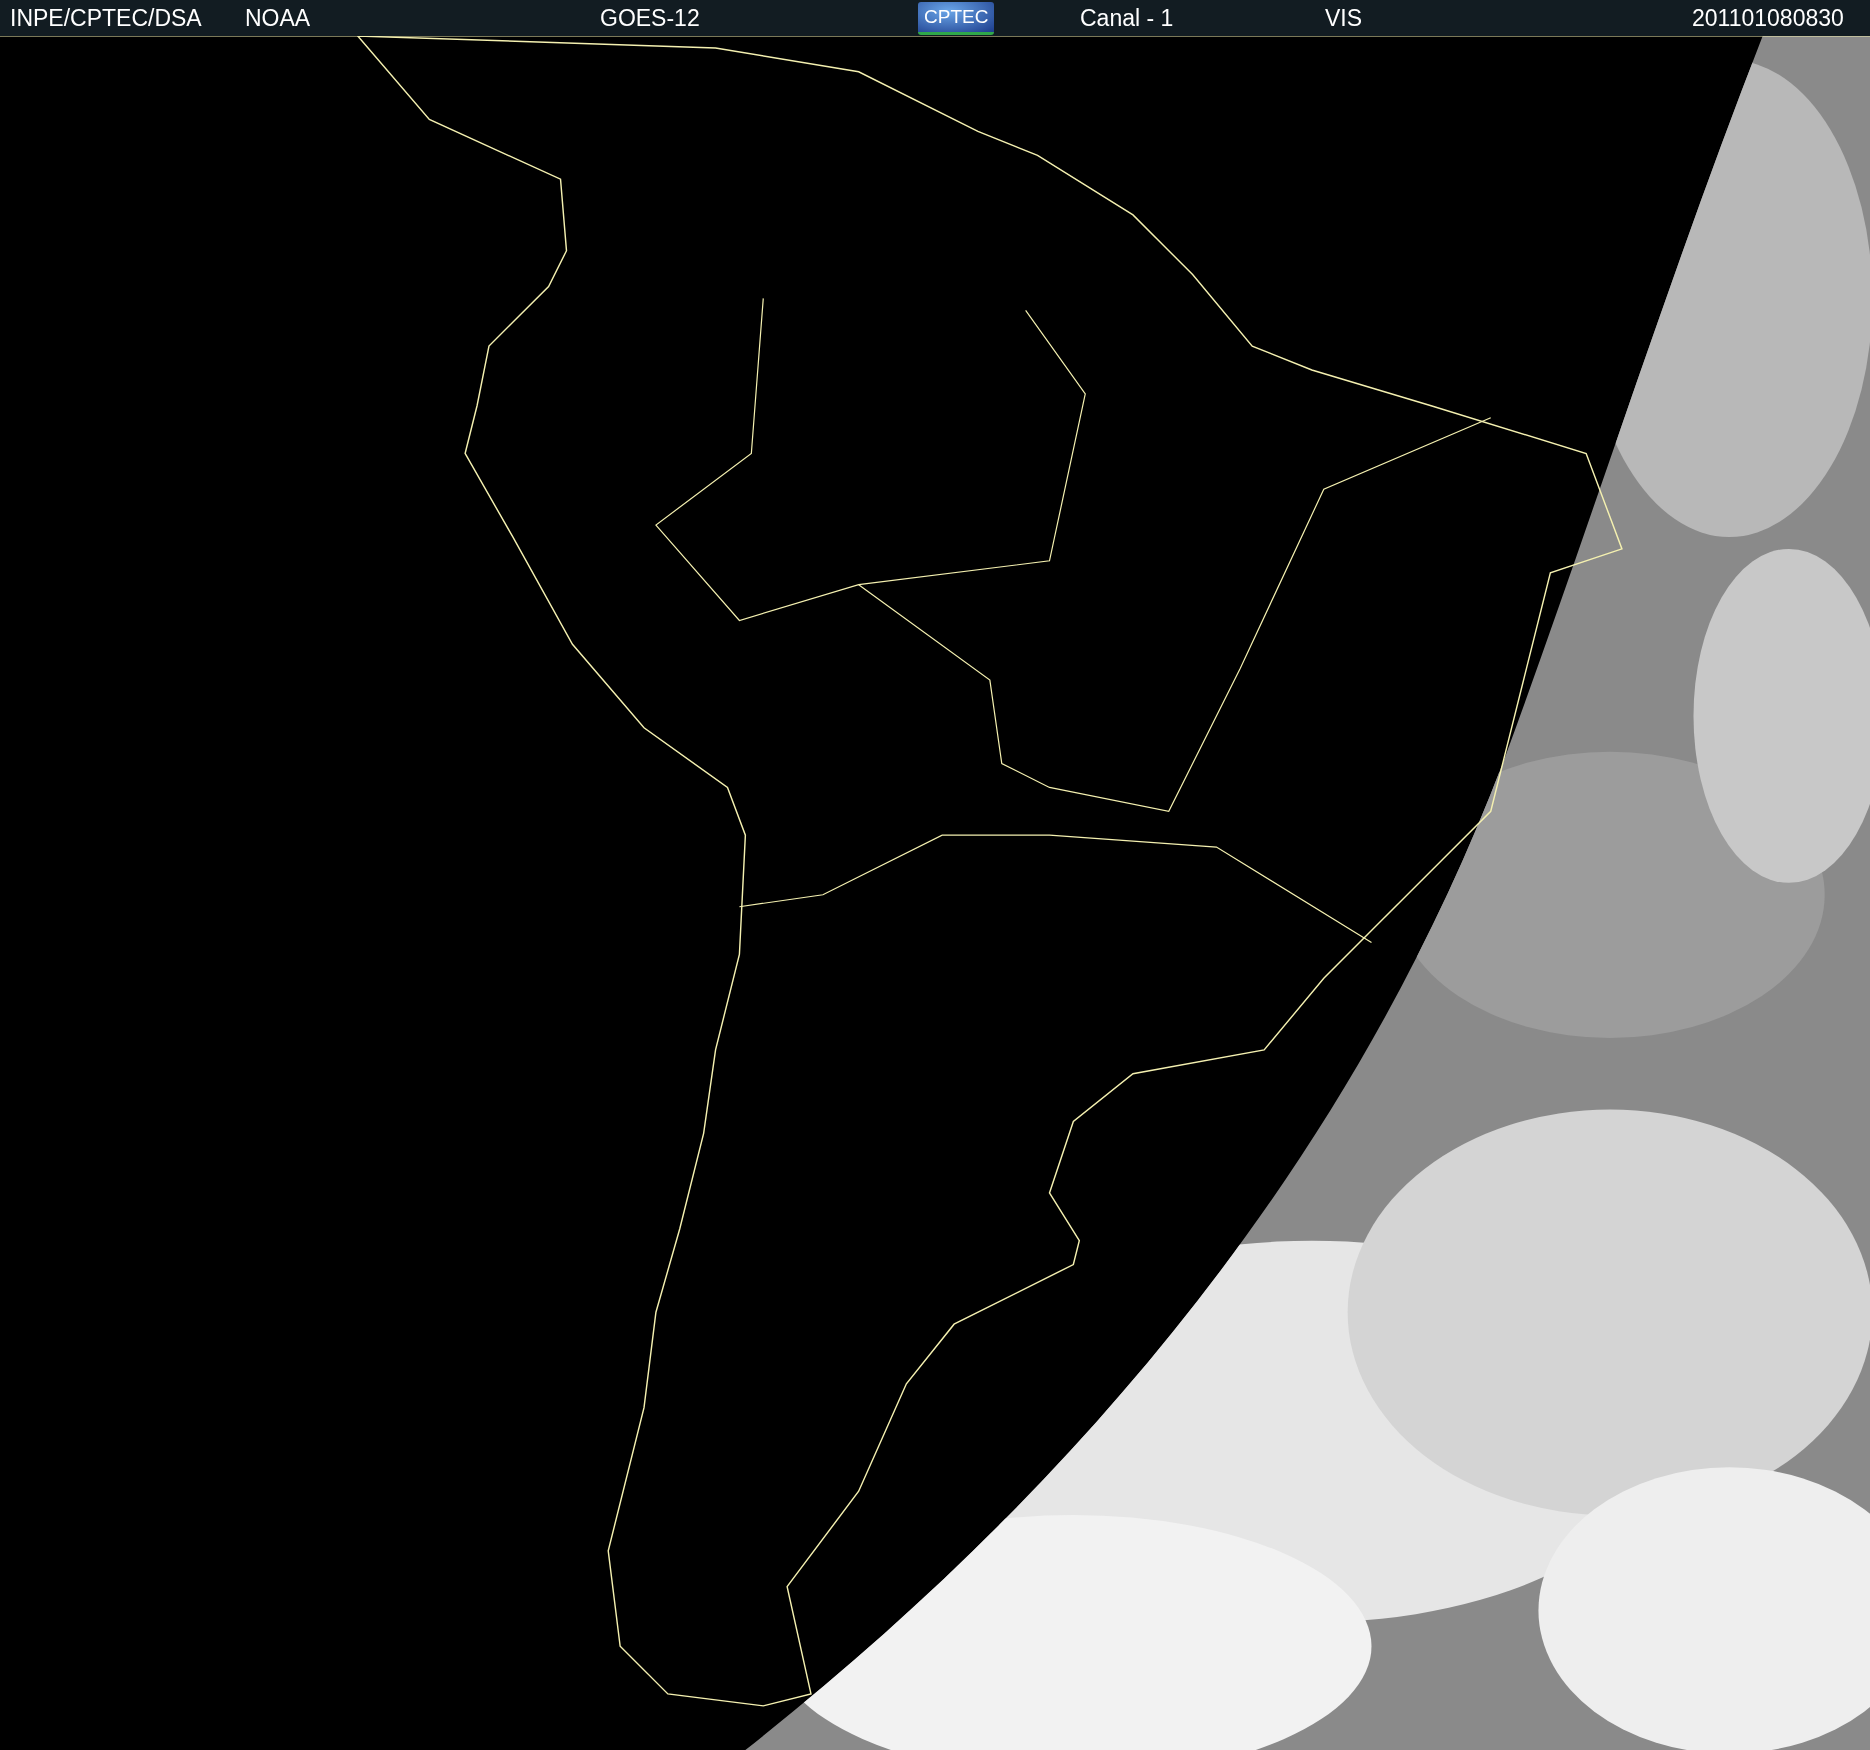  What do you see at coordinates (650, 18) in the screenshot?
I see `header-text: GOES-12` at bounding box center [650, 18].